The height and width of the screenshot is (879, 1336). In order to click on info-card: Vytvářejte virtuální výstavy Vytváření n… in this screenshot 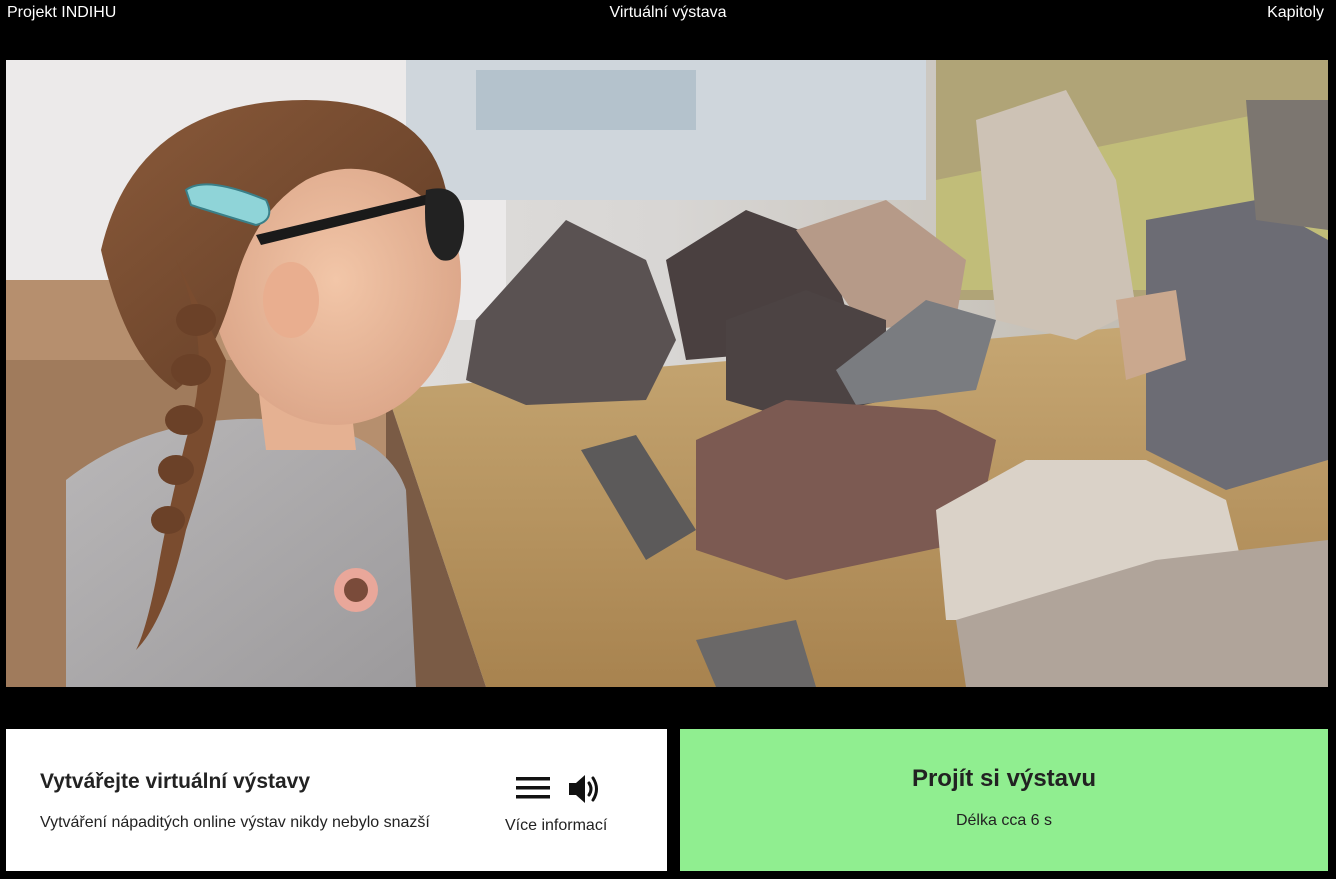, I will do `click(336, 800)`.